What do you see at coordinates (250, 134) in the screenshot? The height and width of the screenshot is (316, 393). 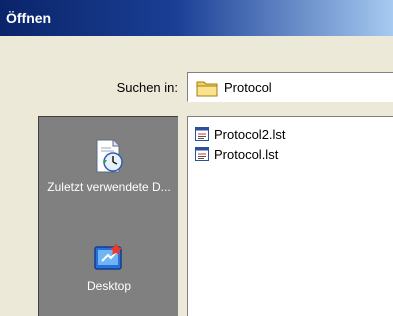 I see `file-name: Protocol2.lst` at bounding box center [250, 134].